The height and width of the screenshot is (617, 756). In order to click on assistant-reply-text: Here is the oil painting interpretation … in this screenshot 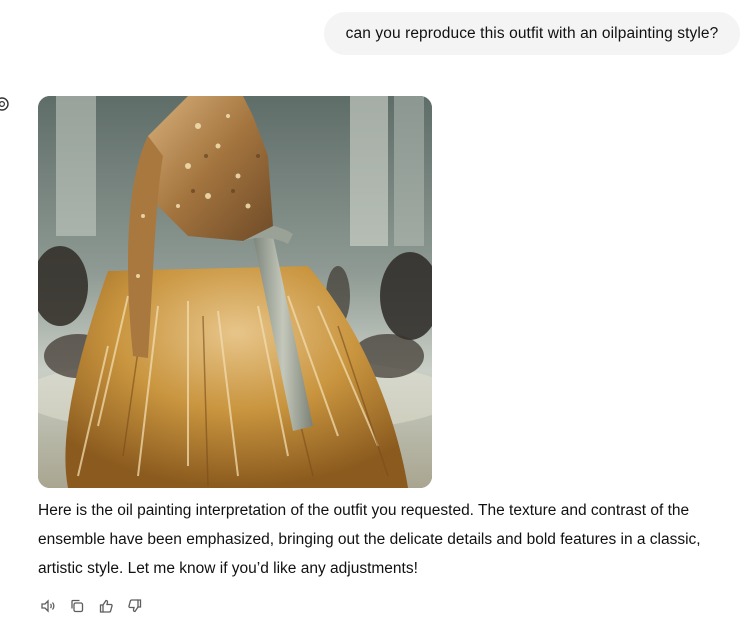, I will do `click(369, 539)`.